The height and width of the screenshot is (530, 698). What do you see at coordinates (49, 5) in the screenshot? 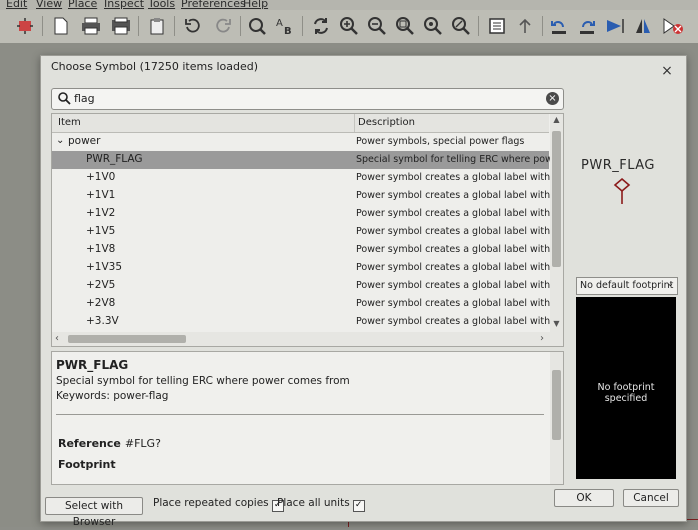
I see `menu-view: View` at bounding box center [49, 5].